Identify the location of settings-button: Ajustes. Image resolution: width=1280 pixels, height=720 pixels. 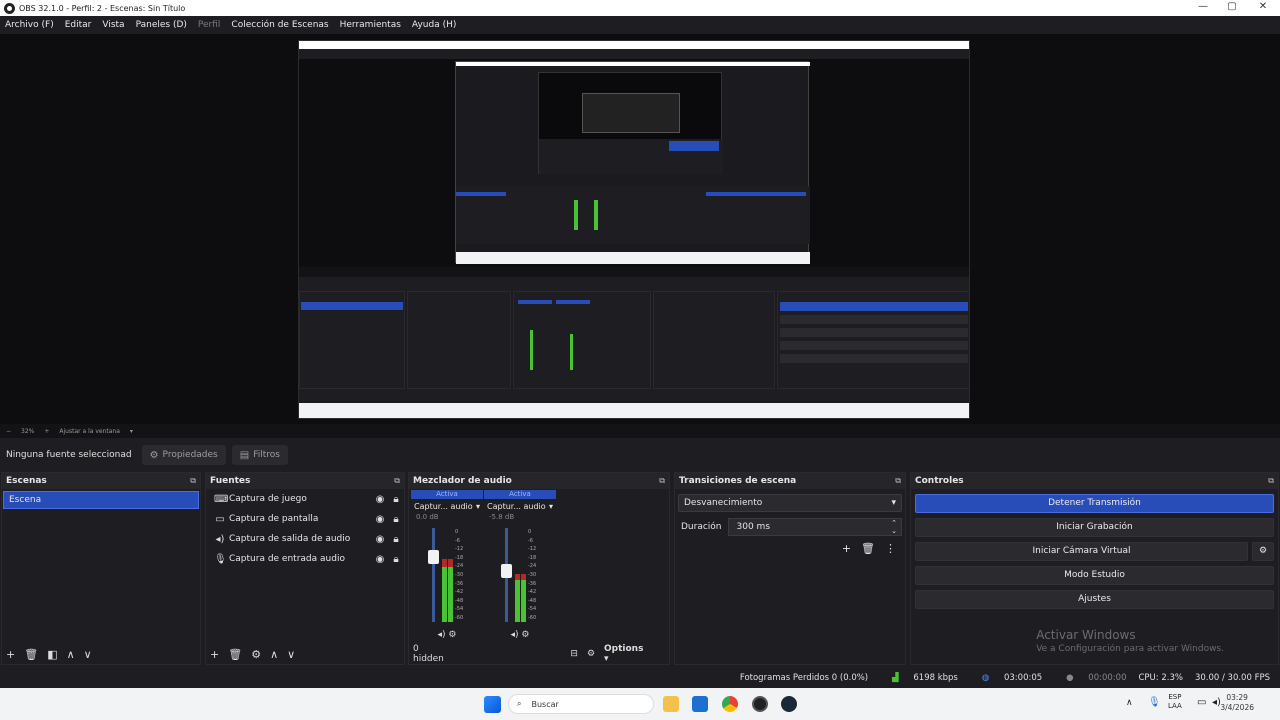
(1094, 599).